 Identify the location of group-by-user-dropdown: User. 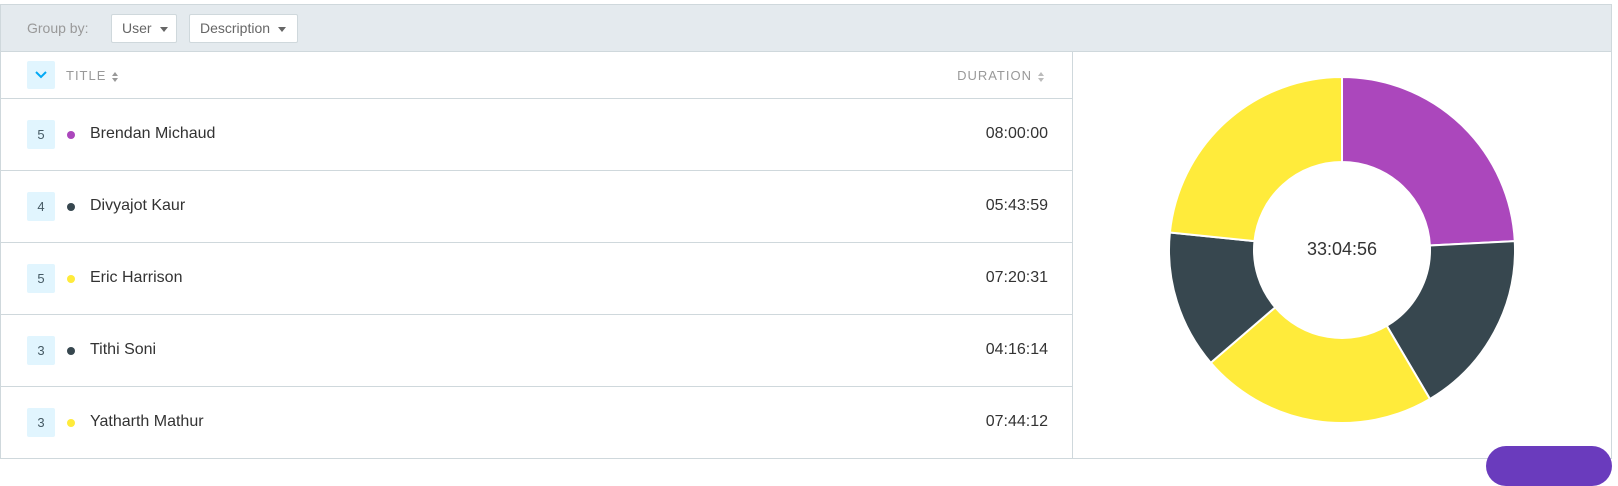
(144, 28).